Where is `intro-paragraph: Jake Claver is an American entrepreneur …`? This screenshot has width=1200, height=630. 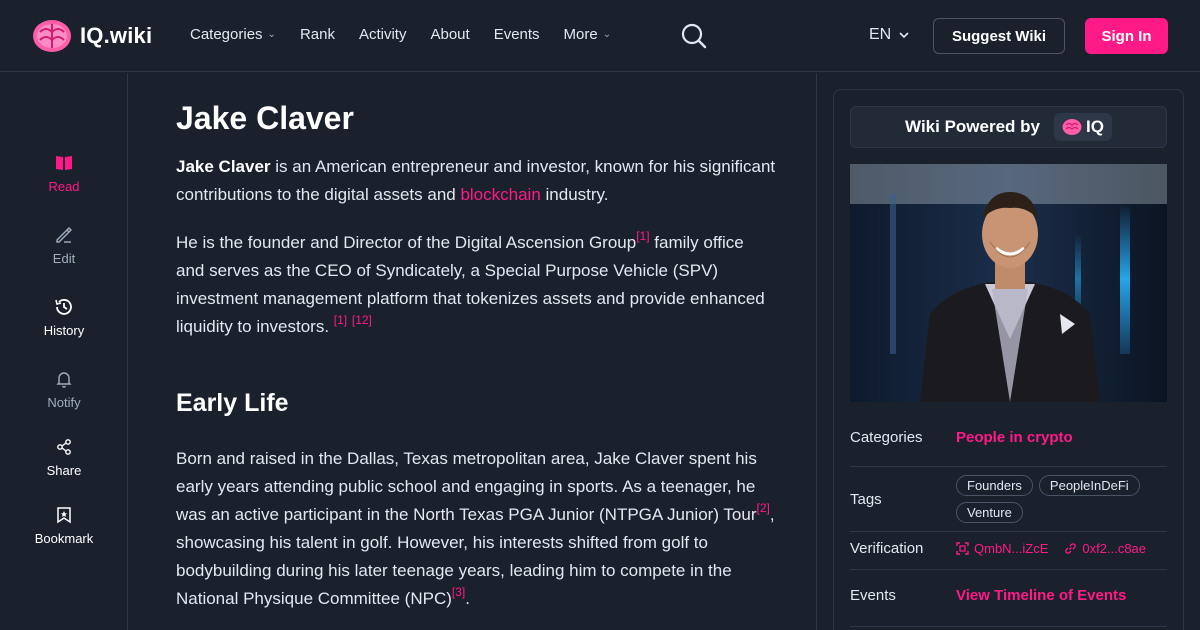 intro-paragraph: Jake Claver is an American entrepreneur … is located at coordinates (476, 181).